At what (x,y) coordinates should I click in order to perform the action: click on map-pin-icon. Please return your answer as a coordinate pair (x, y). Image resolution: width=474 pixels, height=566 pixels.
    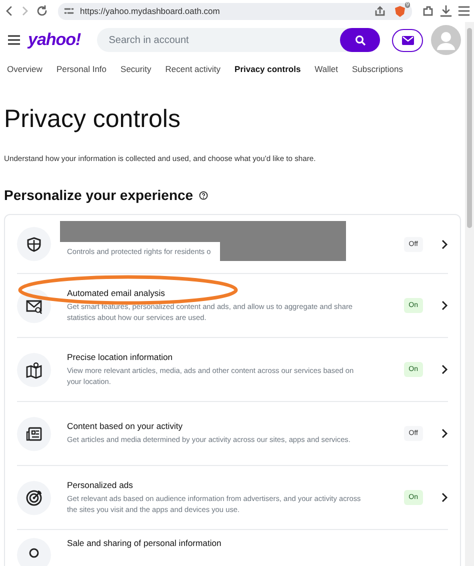
    Looking at the image, I should click on (34, 369).